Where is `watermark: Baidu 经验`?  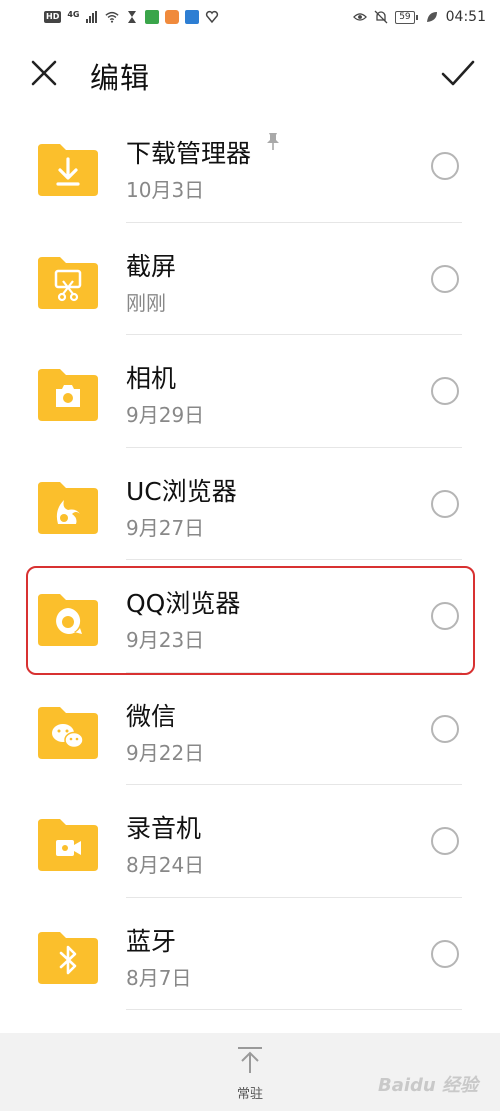 watermark: Baidu 经验 is located at coordinates (427, 1085).